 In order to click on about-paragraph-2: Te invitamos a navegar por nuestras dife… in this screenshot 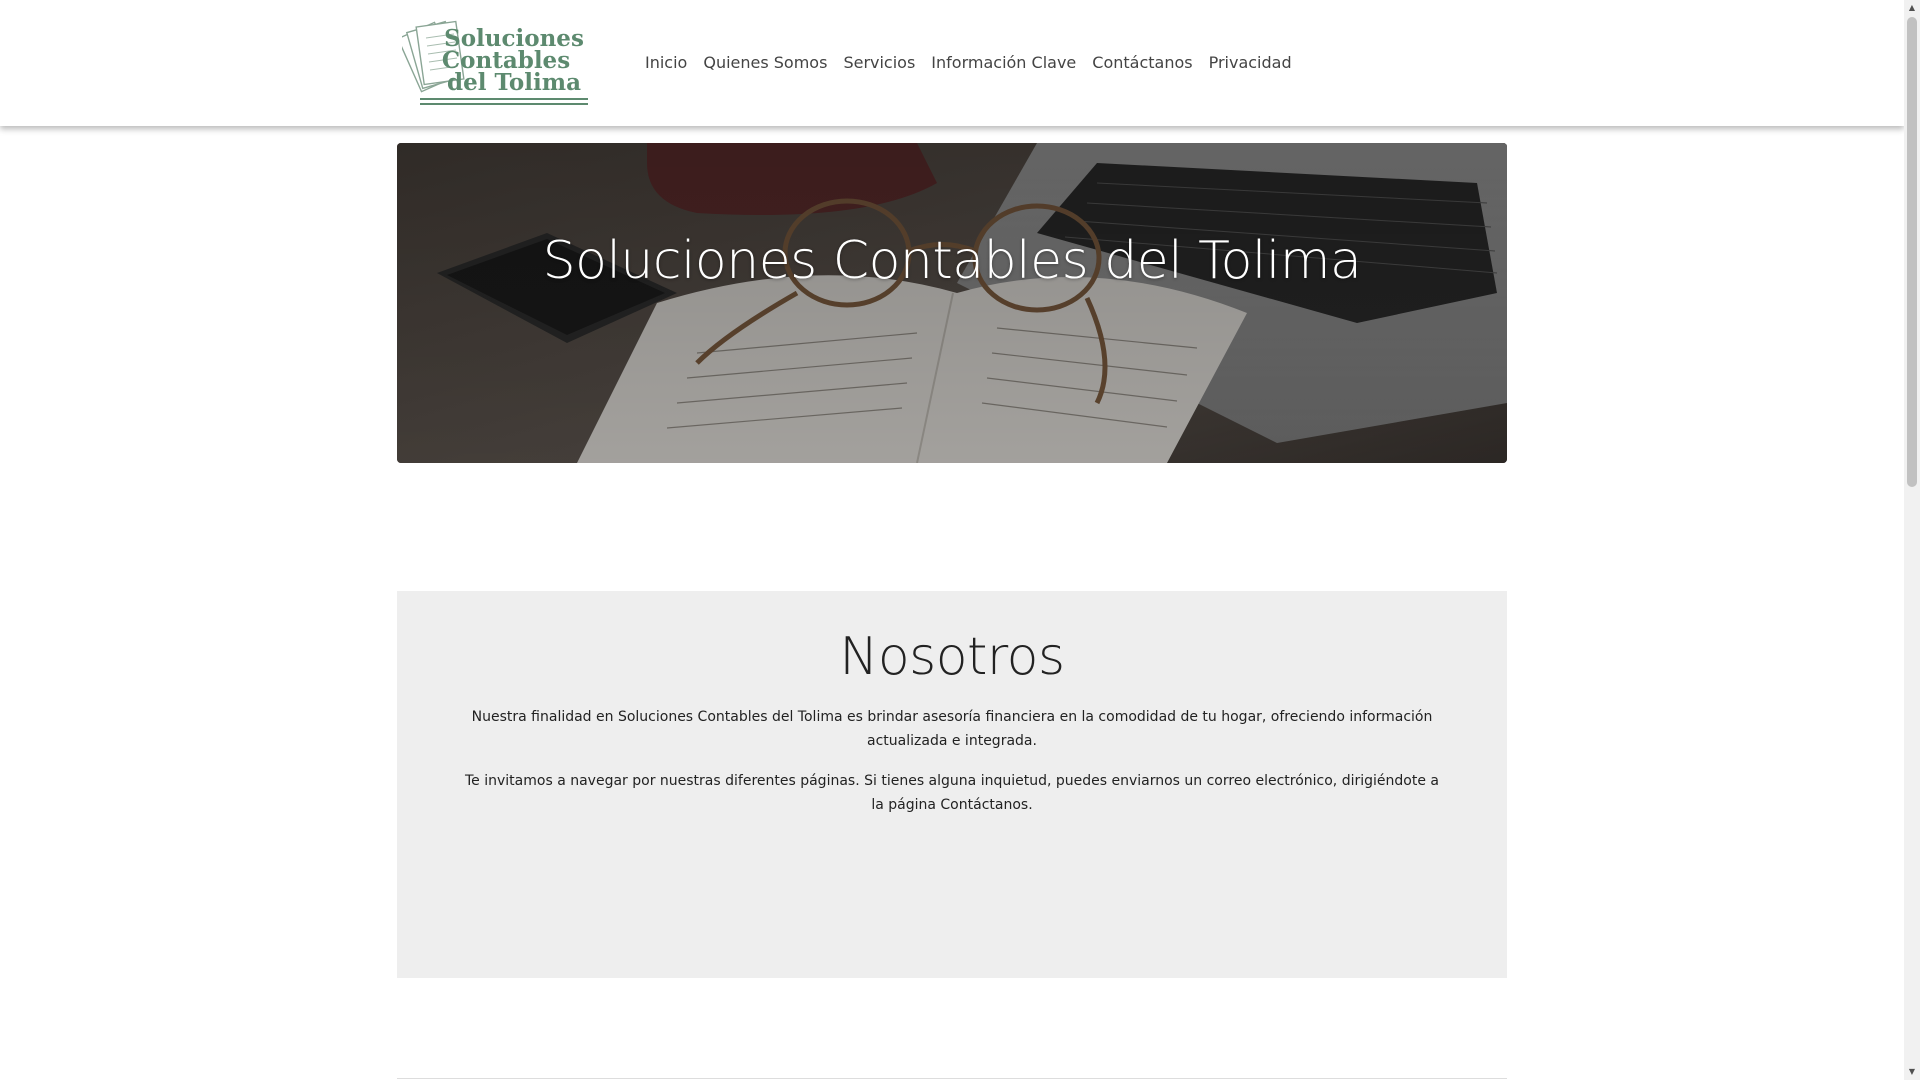, I will do `click(952, 793)`.